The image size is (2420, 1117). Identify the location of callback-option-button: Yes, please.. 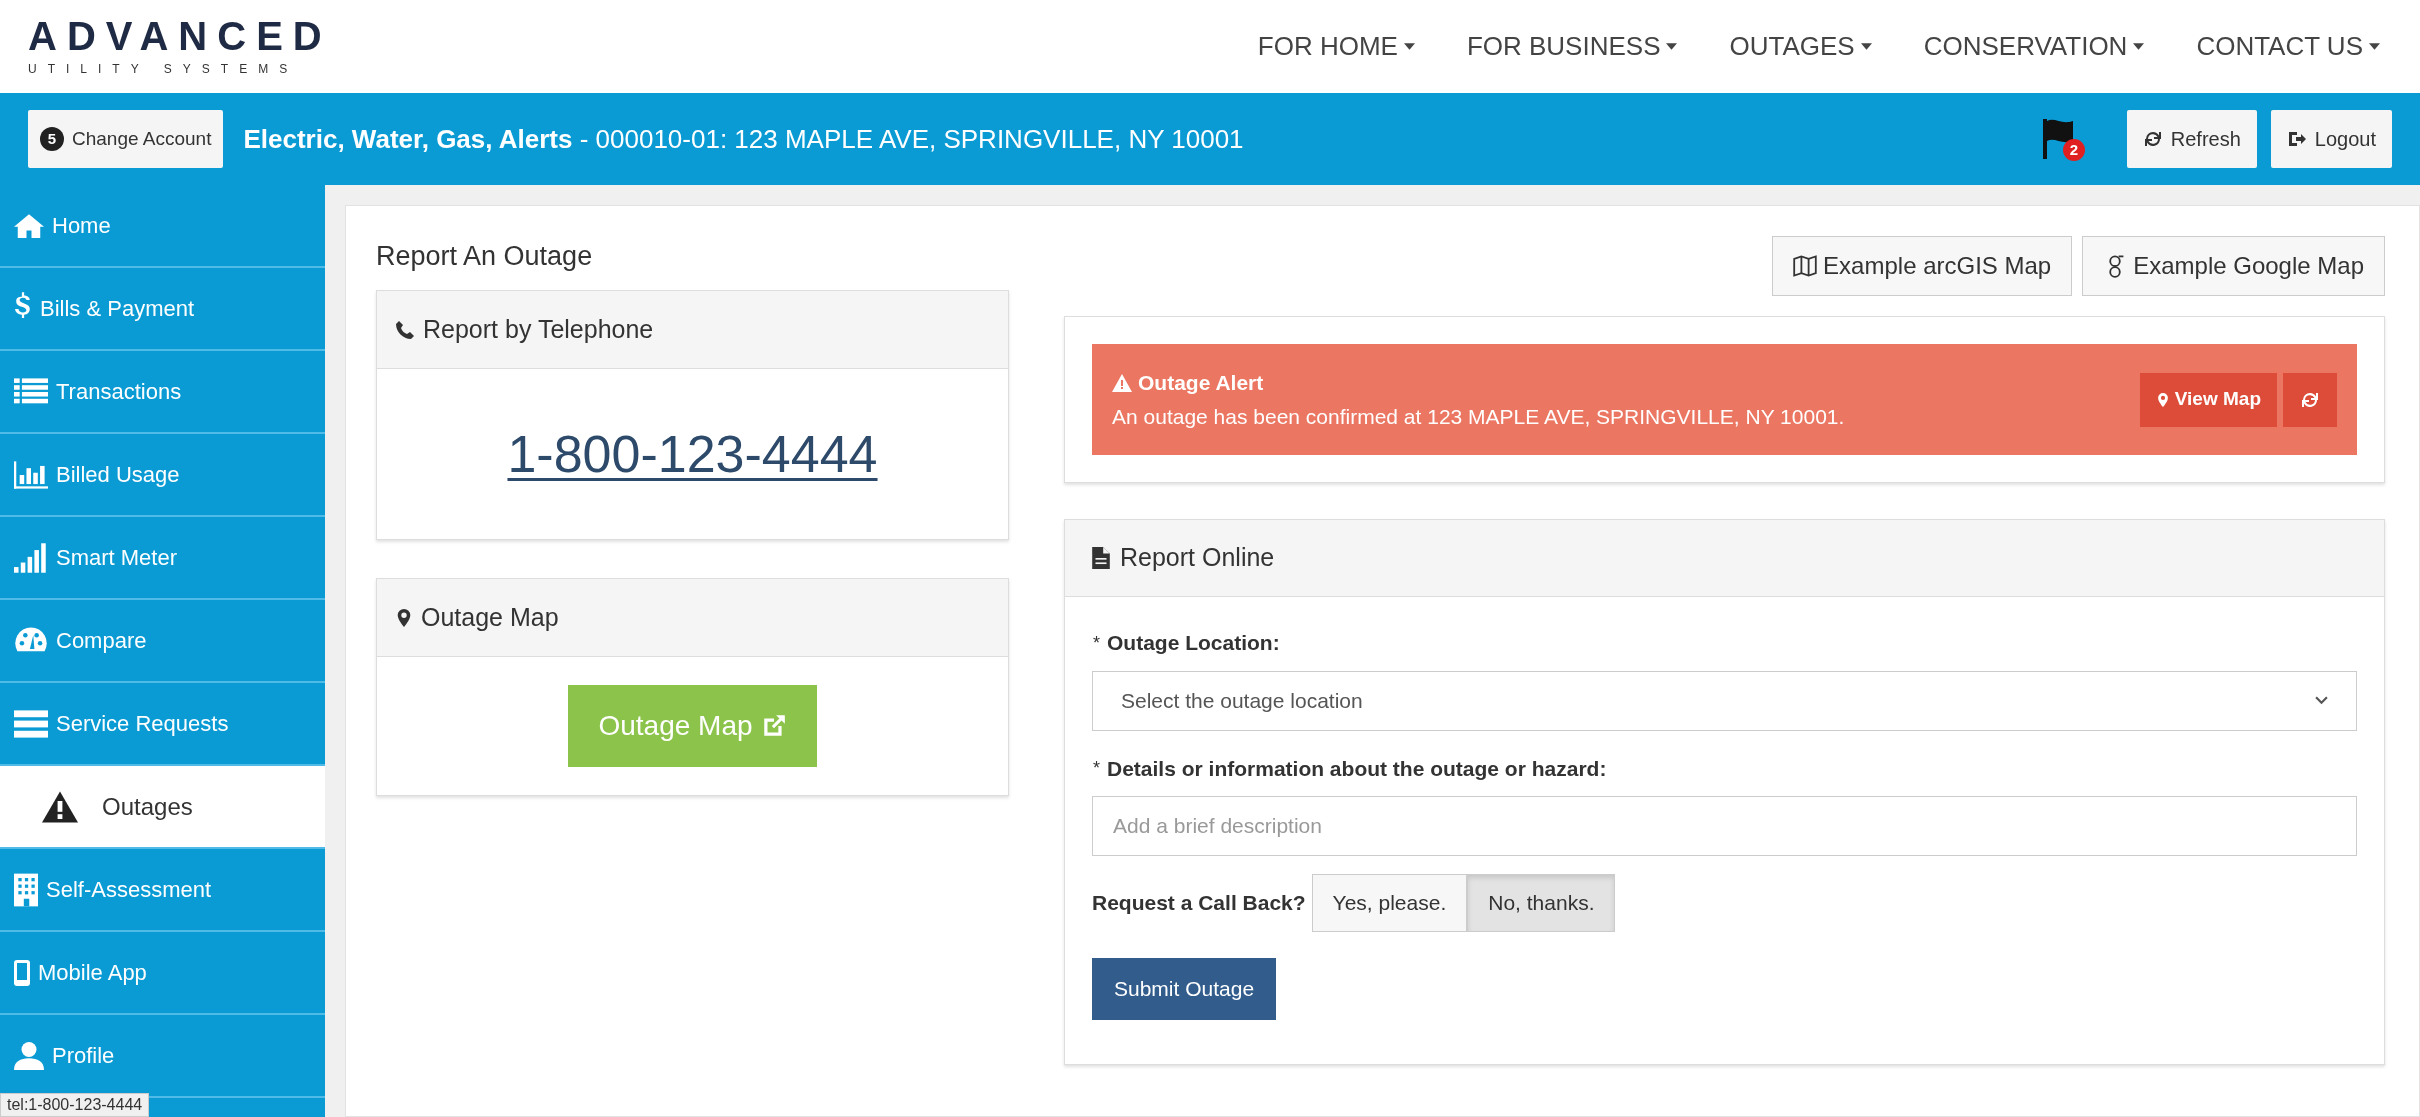
(1389, 903).